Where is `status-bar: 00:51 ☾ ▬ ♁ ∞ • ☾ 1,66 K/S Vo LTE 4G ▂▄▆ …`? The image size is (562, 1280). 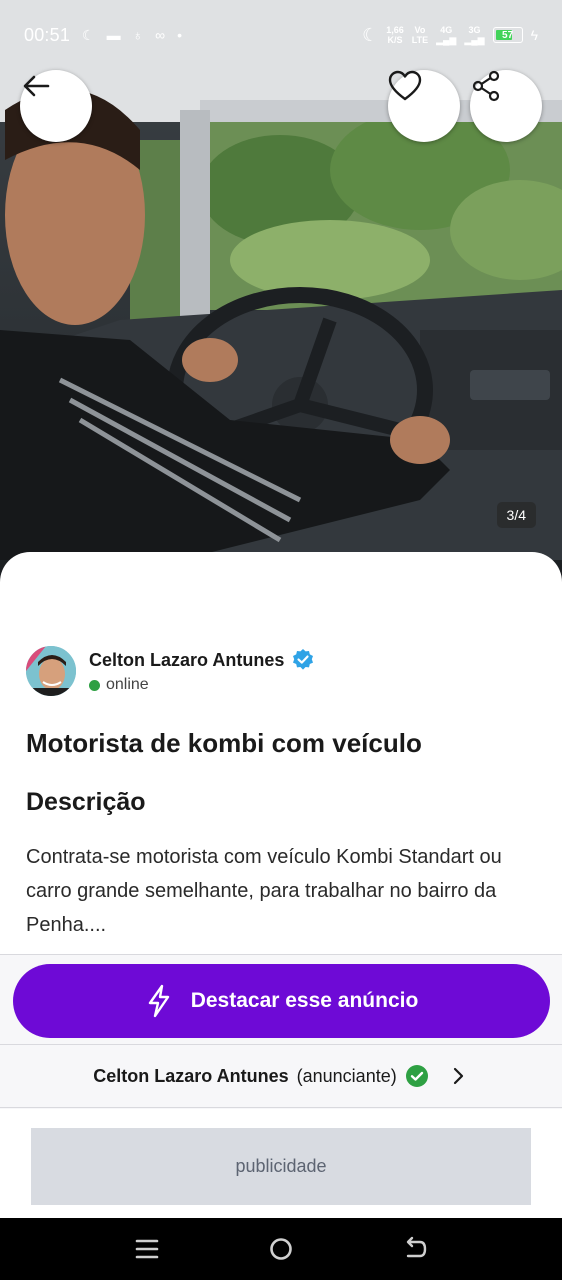 status-bar: 00:51 ☾ ▬ ♁ ∞ • ☾ 1,66 K/S Vo LTE 4G ▂▄▆ … is located at coordinates (281, 35).